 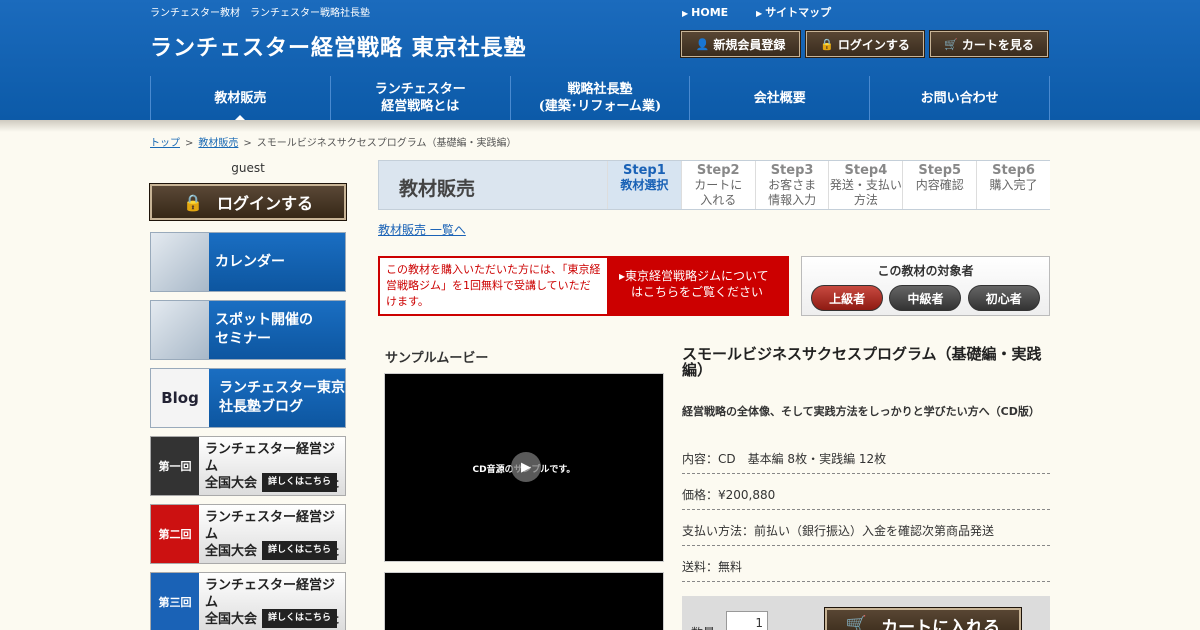 What do you see at coordinates (248, 601) in the screenshot?
I see `event-banner-3: 第三回 ランチェスター経営ジム 全国大会 開催しました詳しくはこちら` at bounding box center [248, 601].